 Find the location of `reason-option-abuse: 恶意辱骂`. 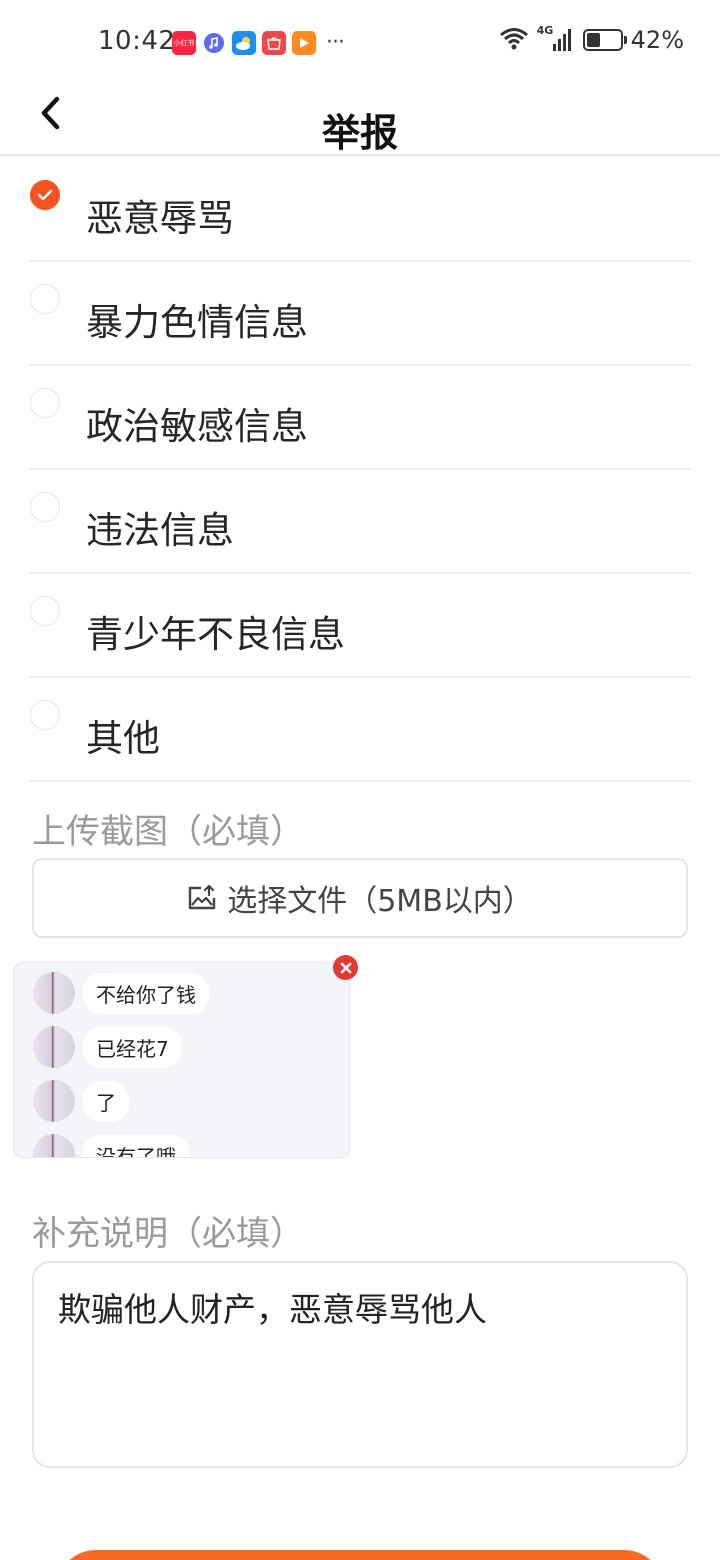

reason-option-abuse: 恶意辱骂 is located at coordinates (360, 210).